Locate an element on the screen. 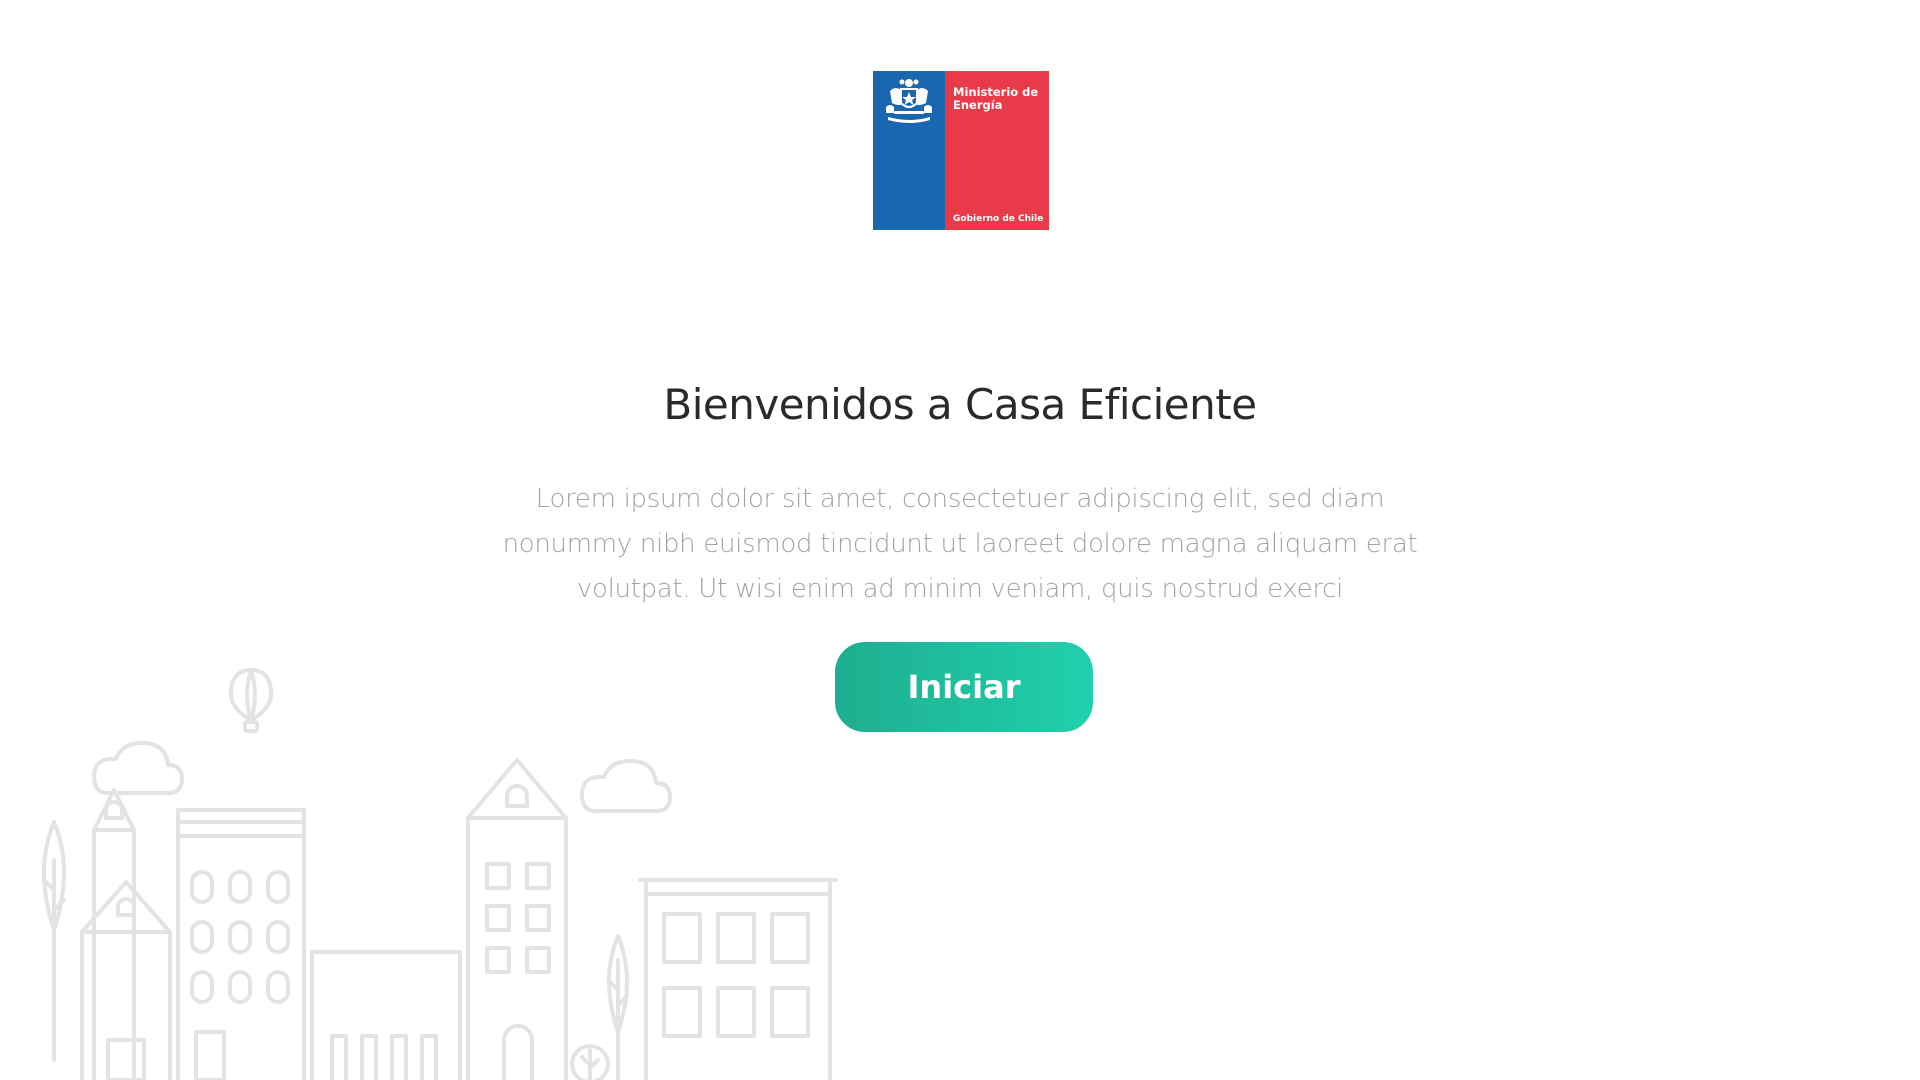  ministry-name: Ministerio de Energía is located at coordinates (996, 98).